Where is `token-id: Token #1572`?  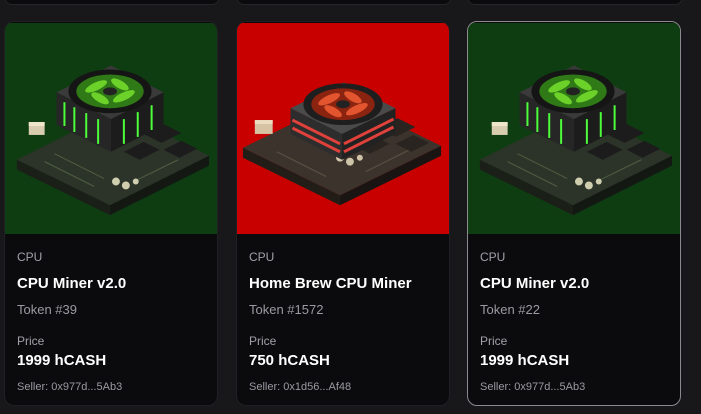
token-id: Token #1572 is located at coordinates (286, 309).